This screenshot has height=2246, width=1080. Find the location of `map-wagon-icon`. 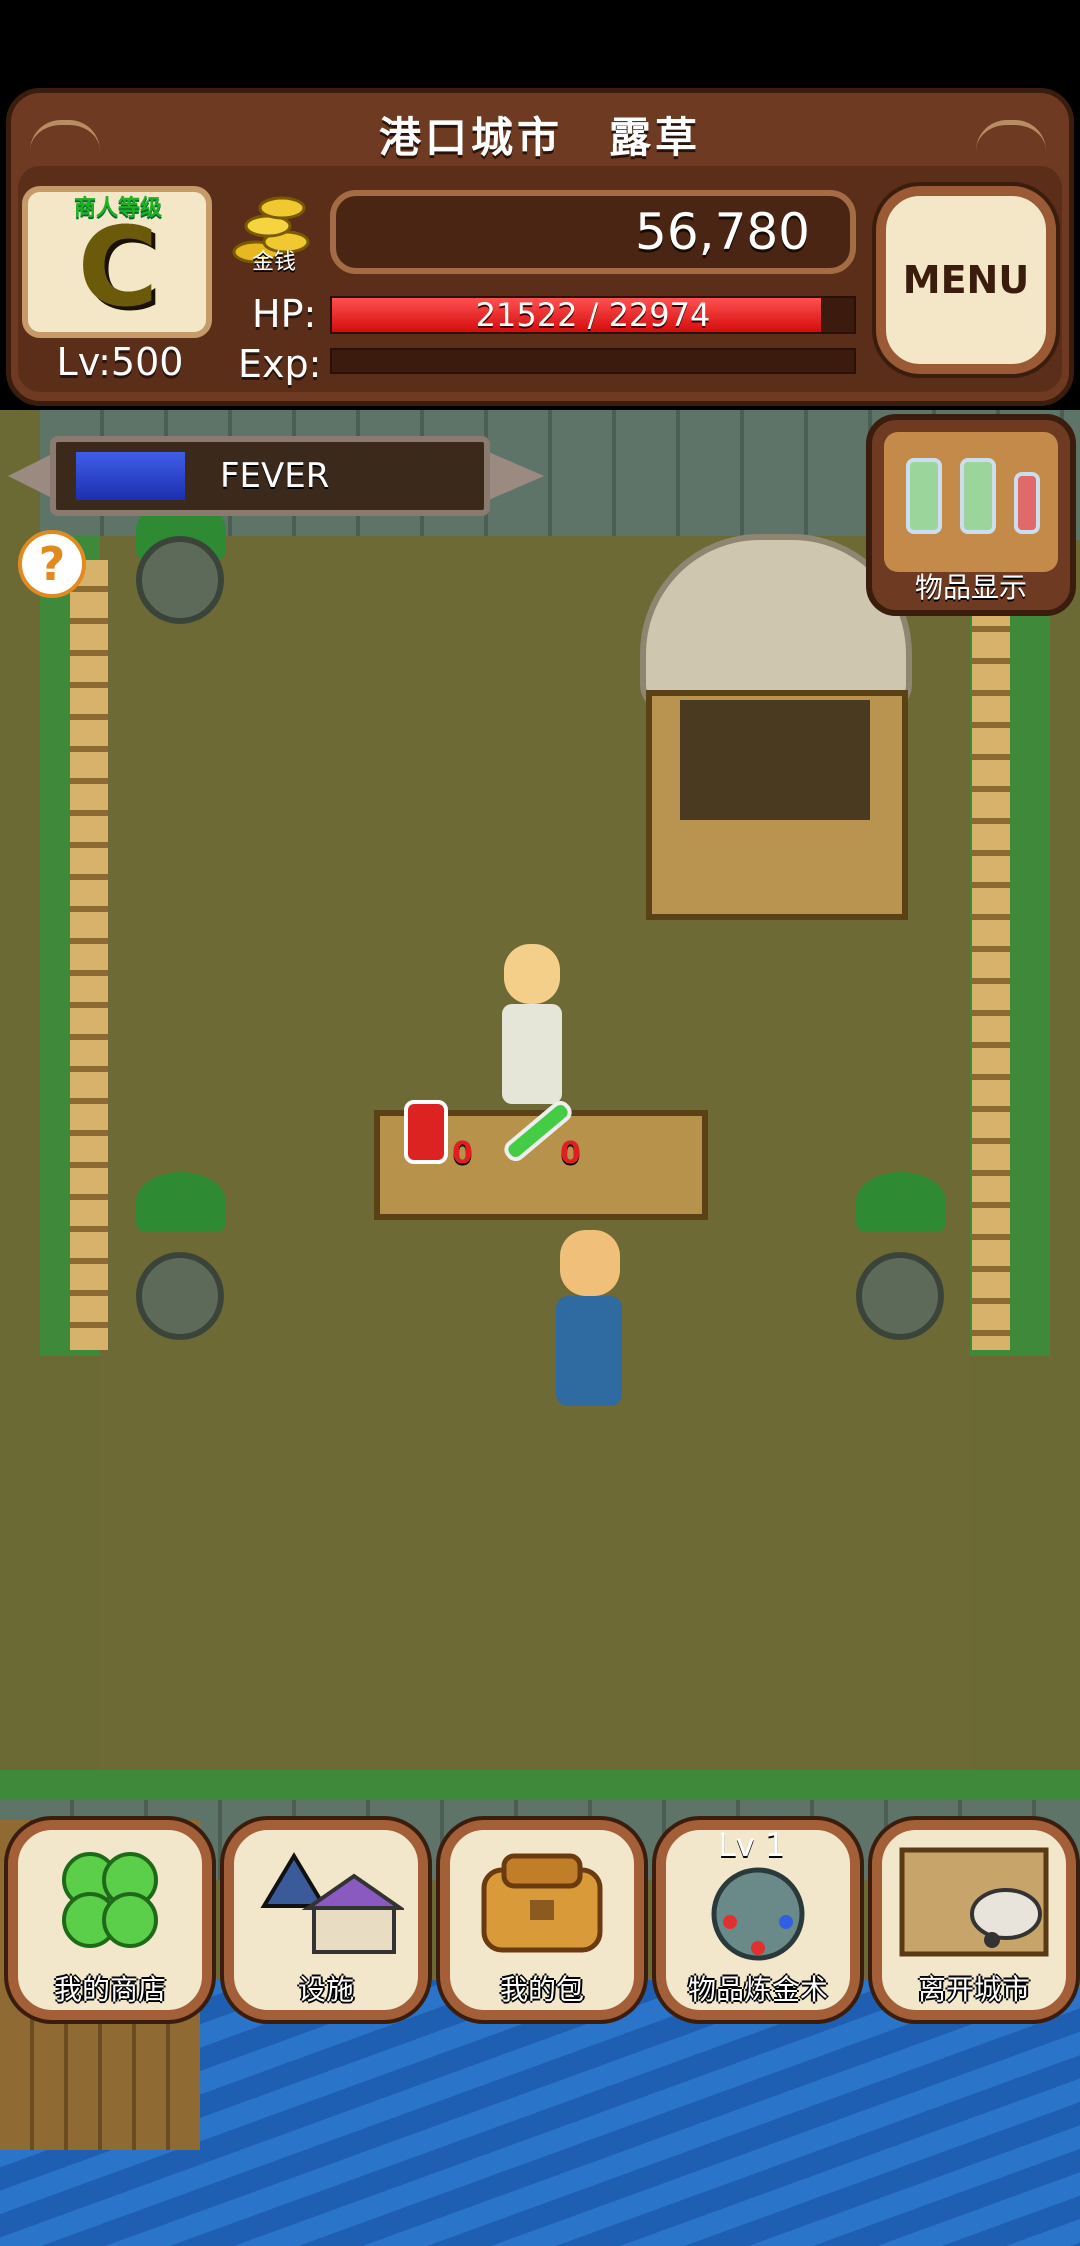

map-wagon-icon is located at coordinates (974, 1902).